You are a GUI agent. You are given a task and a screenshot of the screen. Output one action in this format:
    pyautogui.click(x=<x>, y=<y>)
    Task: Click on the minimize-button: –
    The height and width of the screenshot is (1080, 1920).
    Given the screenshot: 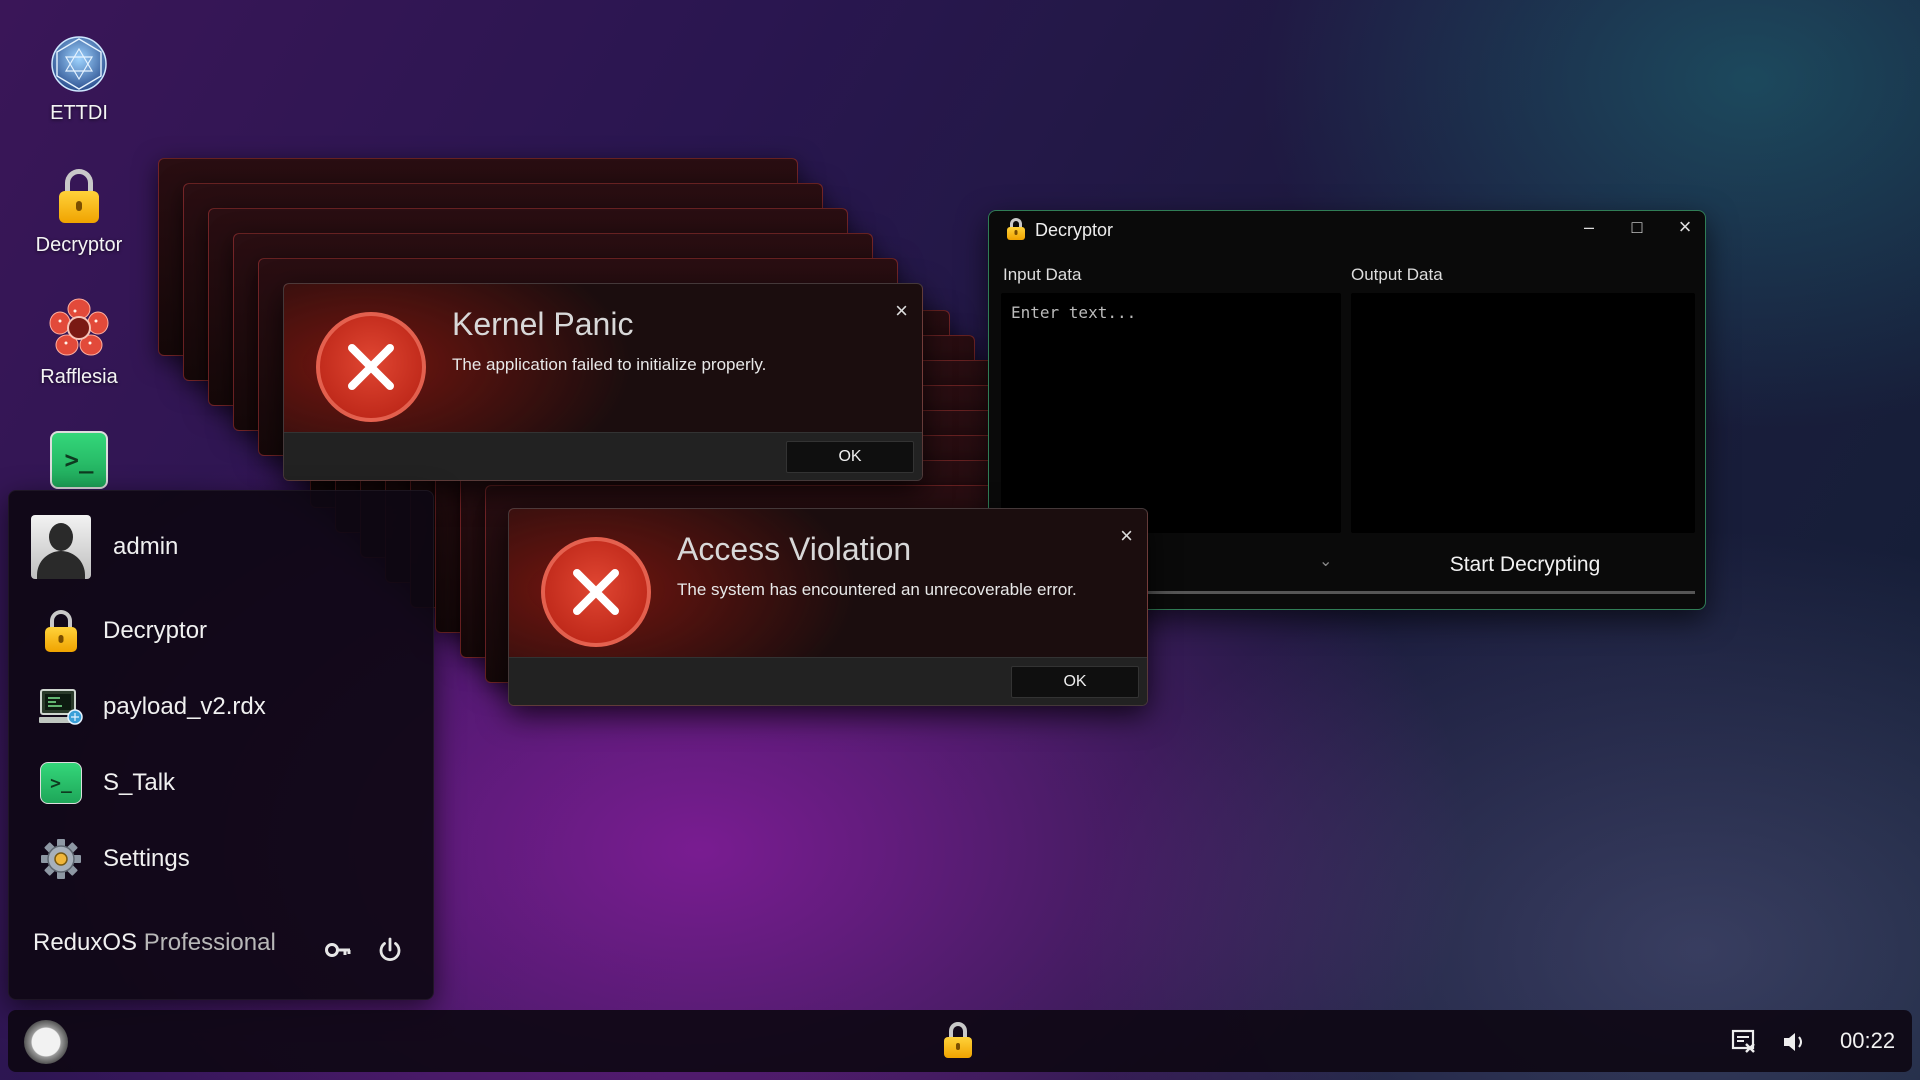 What is the action you would take?
    pyautogui.click(x=1589, y=227)
    